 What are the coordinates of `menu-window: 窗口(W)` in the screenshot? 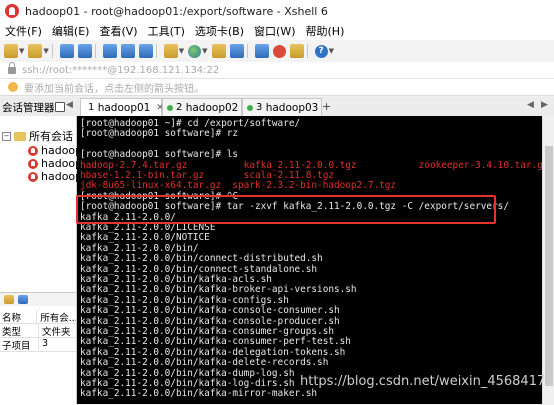 It's located at (274, 31).